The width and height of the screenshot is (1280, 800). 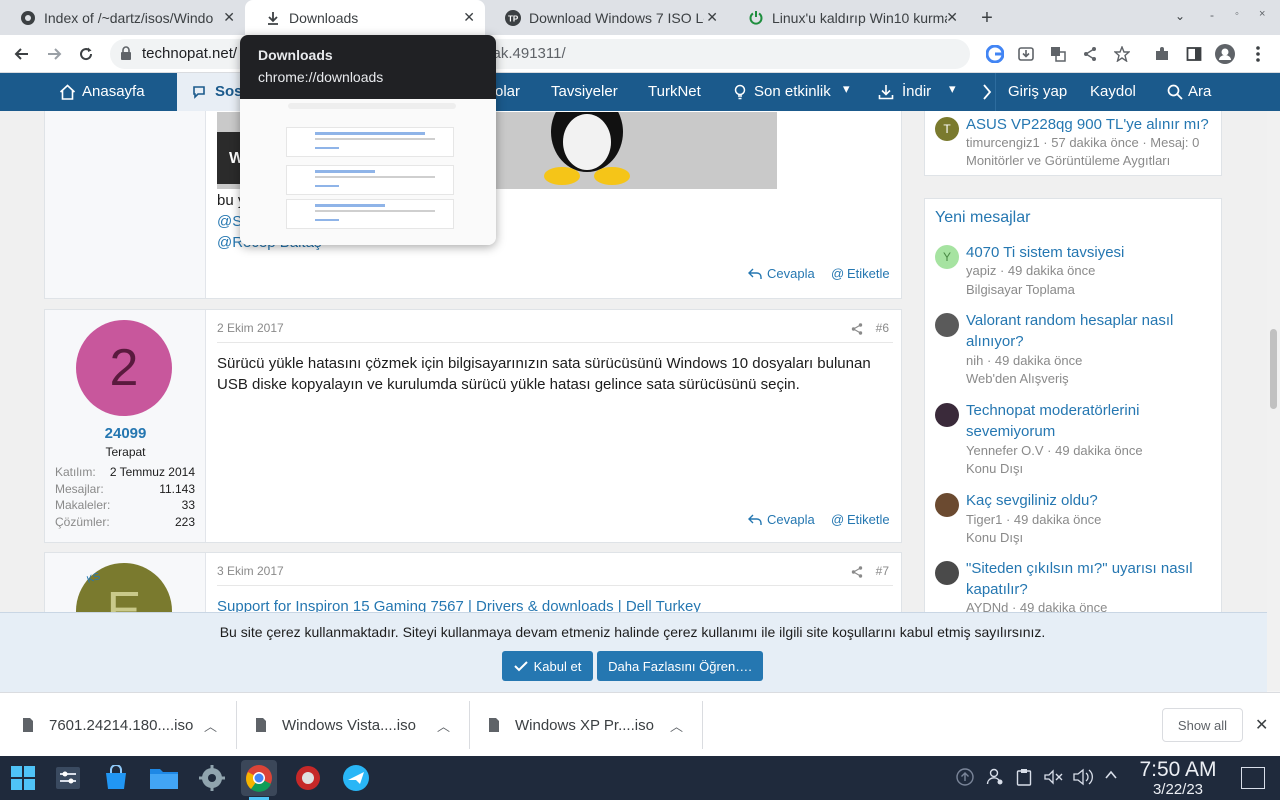 What do you see at coordinates (987, 18) in the screenshot?
I see `new-tab-button: +` at bounding box center [987, 18].